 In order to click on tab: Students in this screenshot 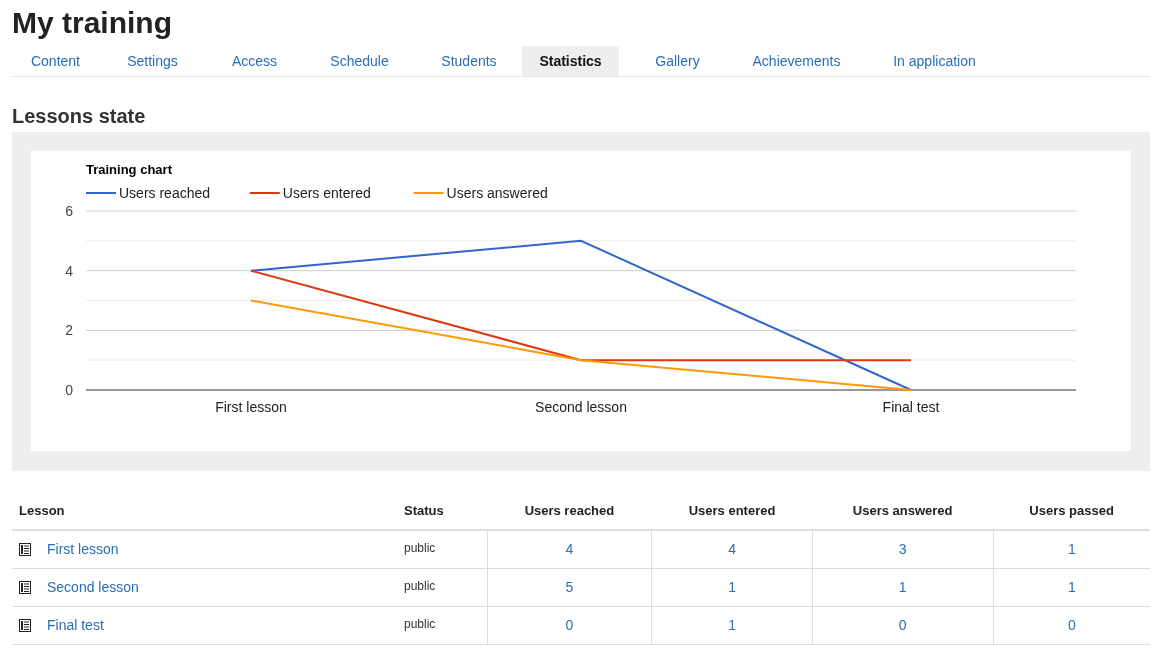, I will do `click(469, 61)`.